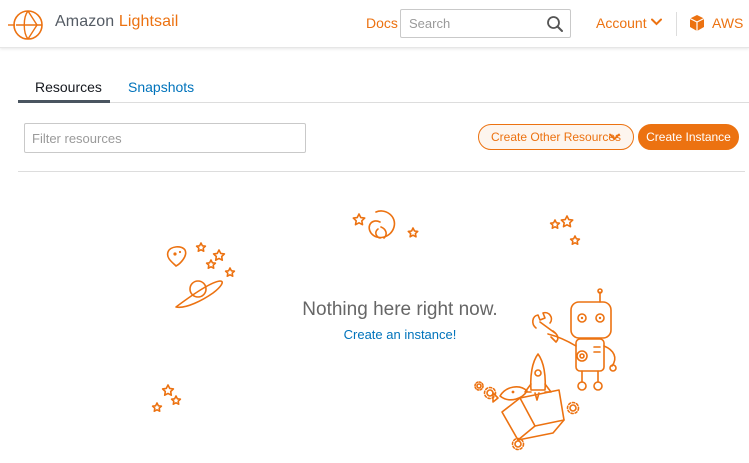 The image size is (749, 463). I want to click on tabs-divider, so click(383, 102).